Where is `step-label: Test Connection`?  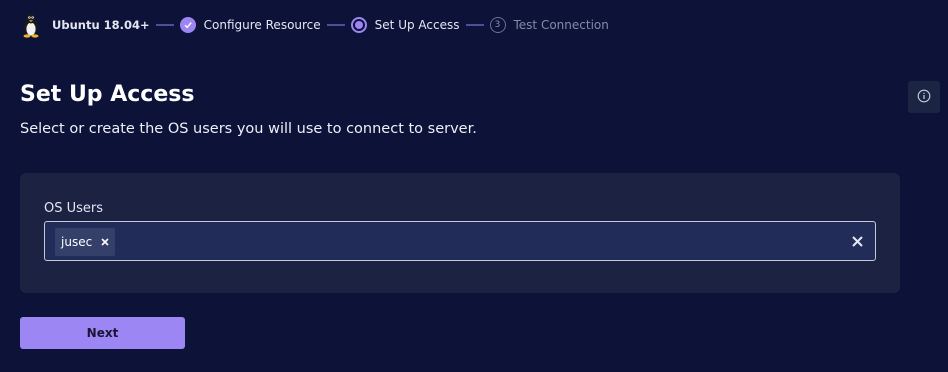 step-label: Test Connection is located at coordinates (561, 25).